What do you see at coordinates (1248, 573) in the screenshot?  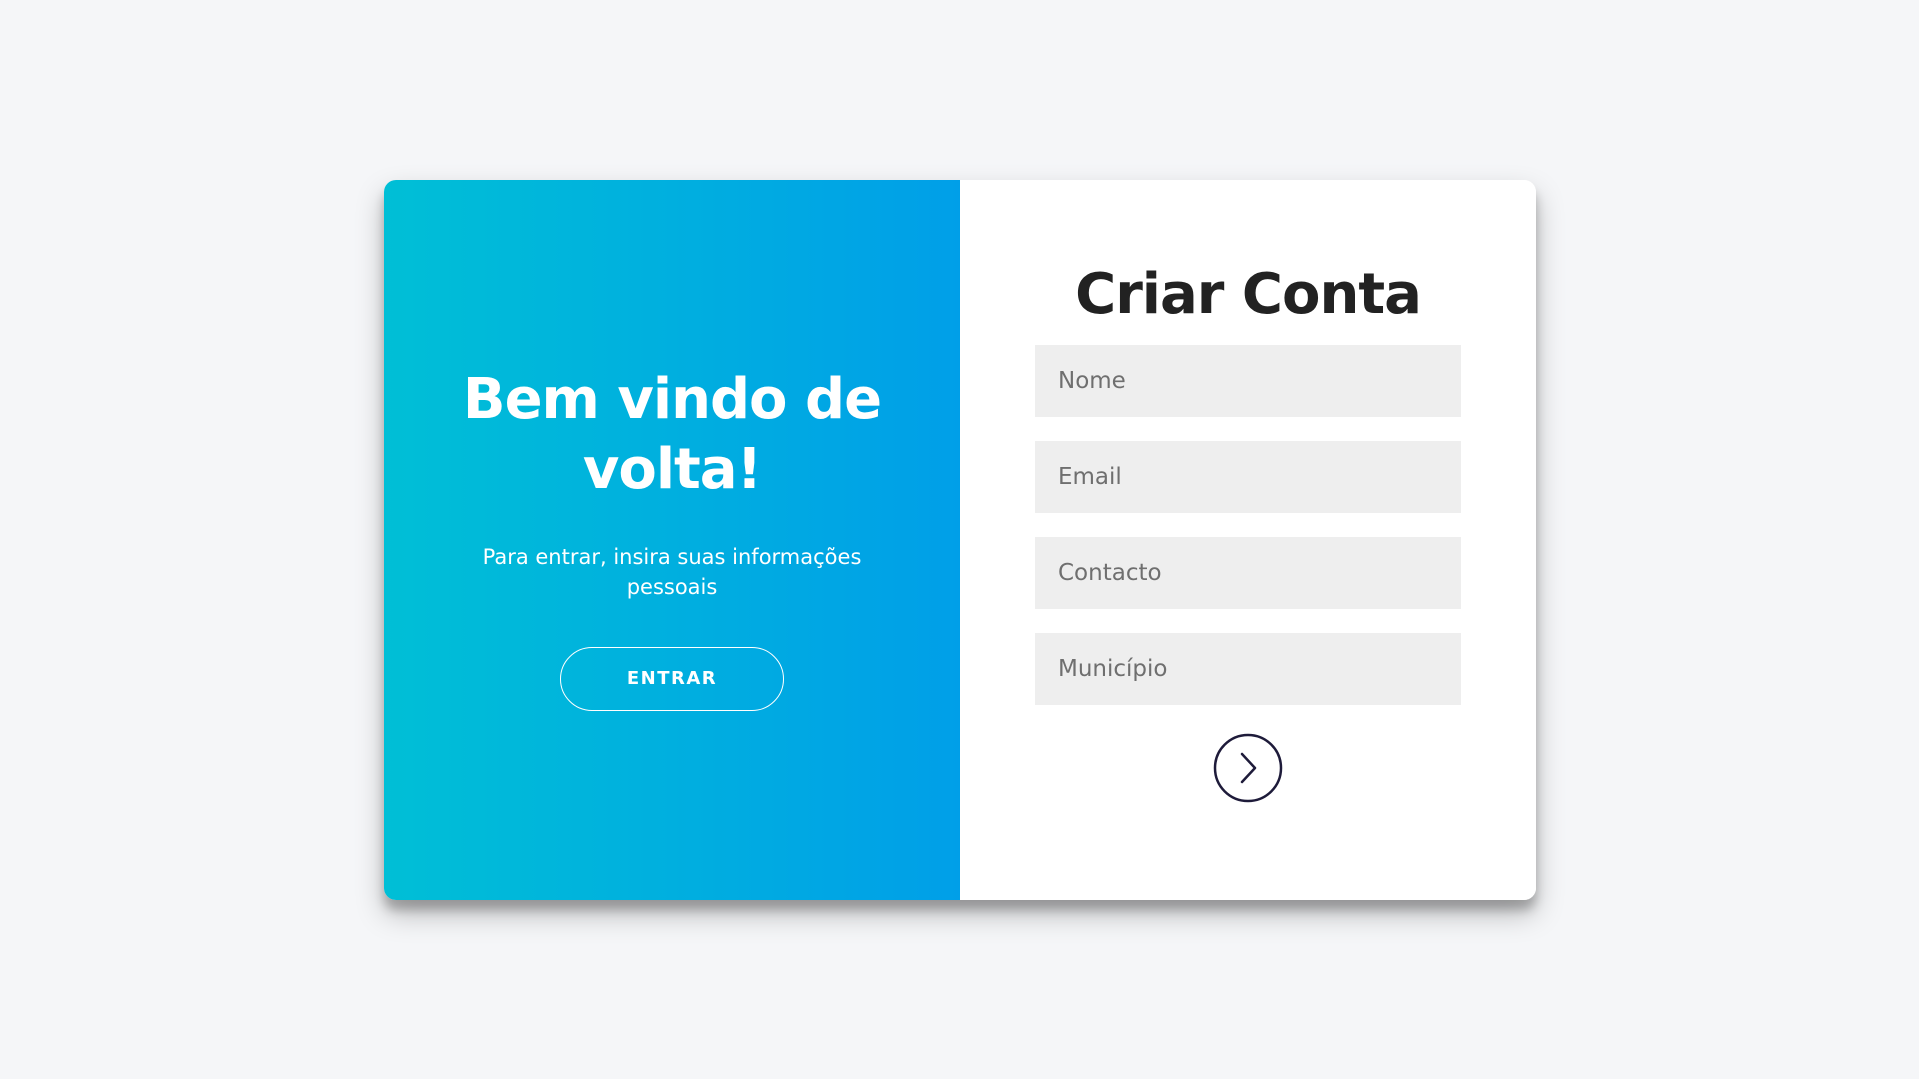 I see `contacto-input` at bounding box center [1248, 573].